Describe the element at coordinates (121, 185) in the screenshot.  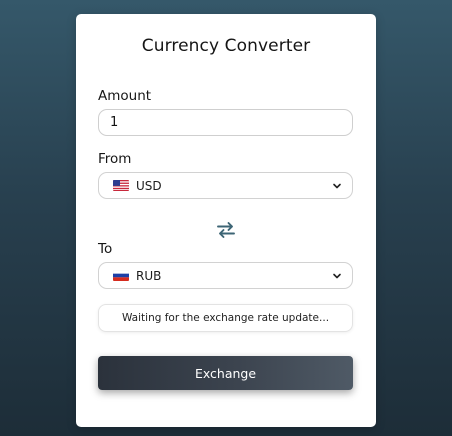
I see `us-flag-icon` at that location.